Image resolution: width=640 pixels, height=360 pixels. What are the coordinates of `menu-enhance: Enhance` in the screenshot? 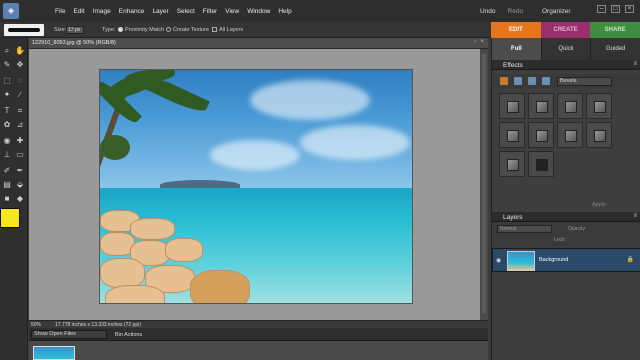 It's located at (132, 11).